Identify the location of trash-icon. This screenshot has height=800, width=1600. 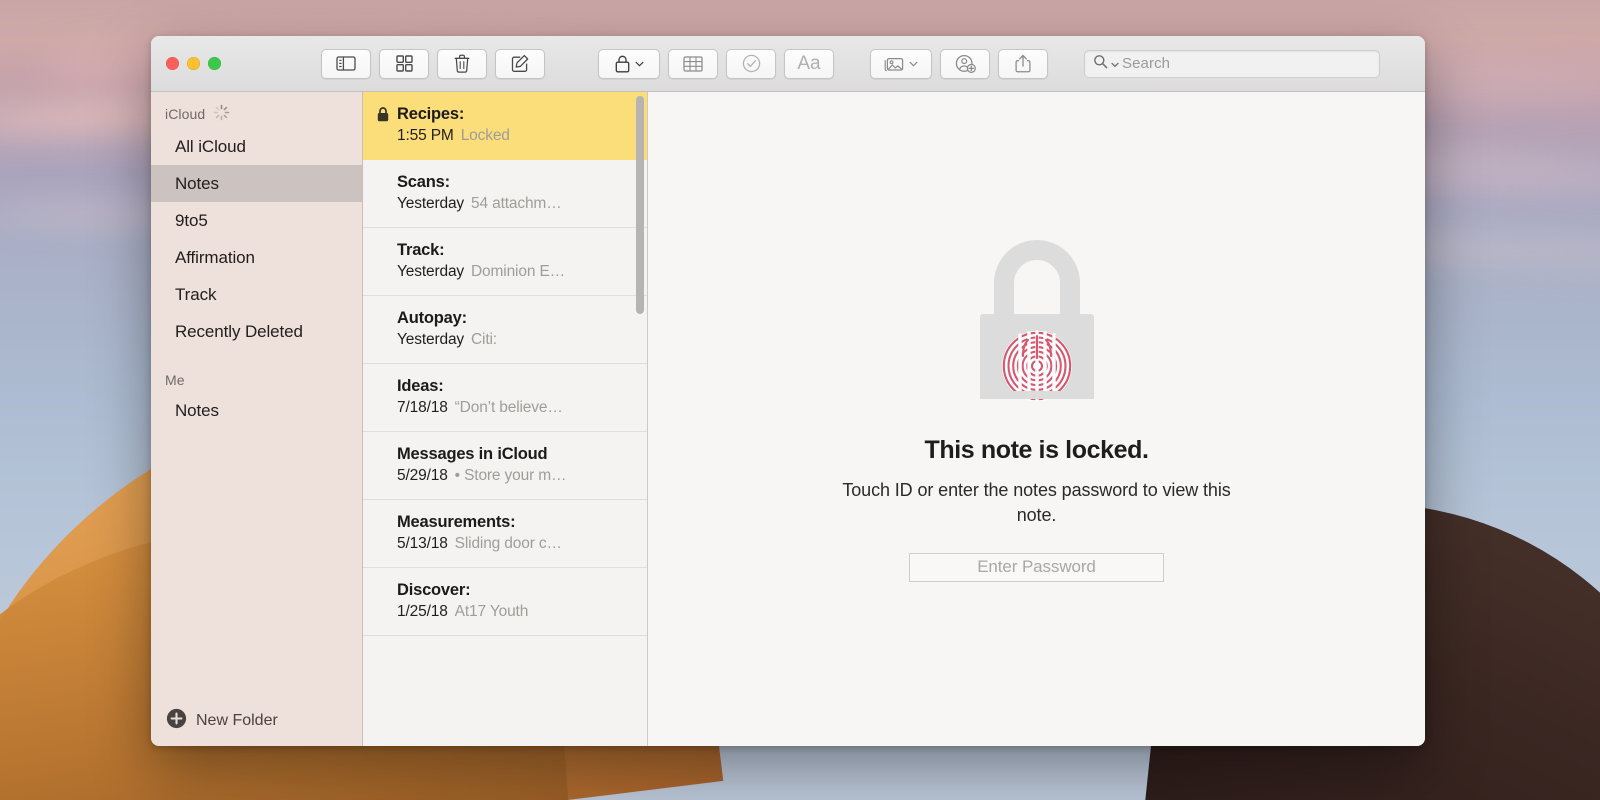
(462, 63).